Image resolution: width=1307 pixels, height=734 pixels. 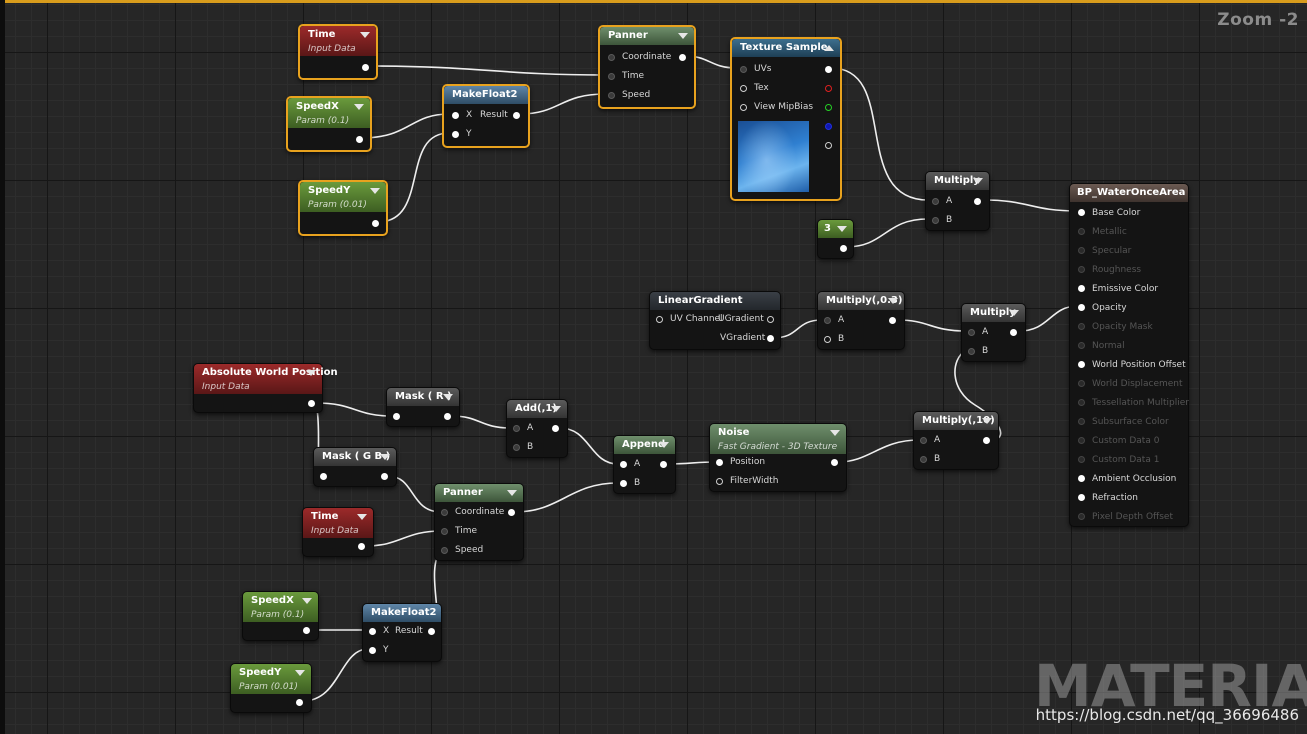 What do you see at coordinates (861, 320) in the screenshot?
I see `node-multiply-0-3: Multiply(,0.3) A B` at bounding box center [861, 320].